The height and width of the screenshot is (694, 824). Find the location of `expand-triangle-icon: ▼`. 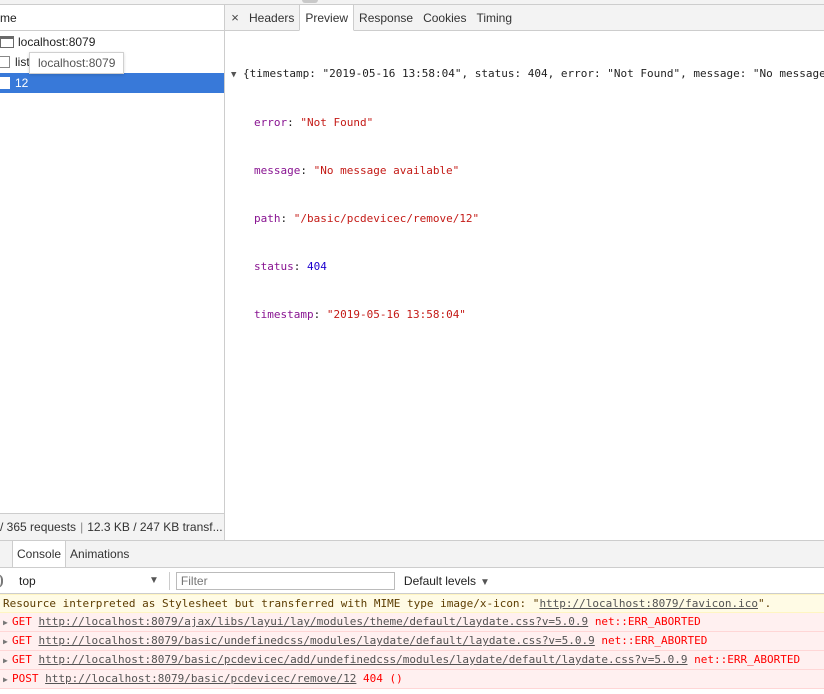

expand-triangle-icon: ▼ is located at coordinates (237, 75).